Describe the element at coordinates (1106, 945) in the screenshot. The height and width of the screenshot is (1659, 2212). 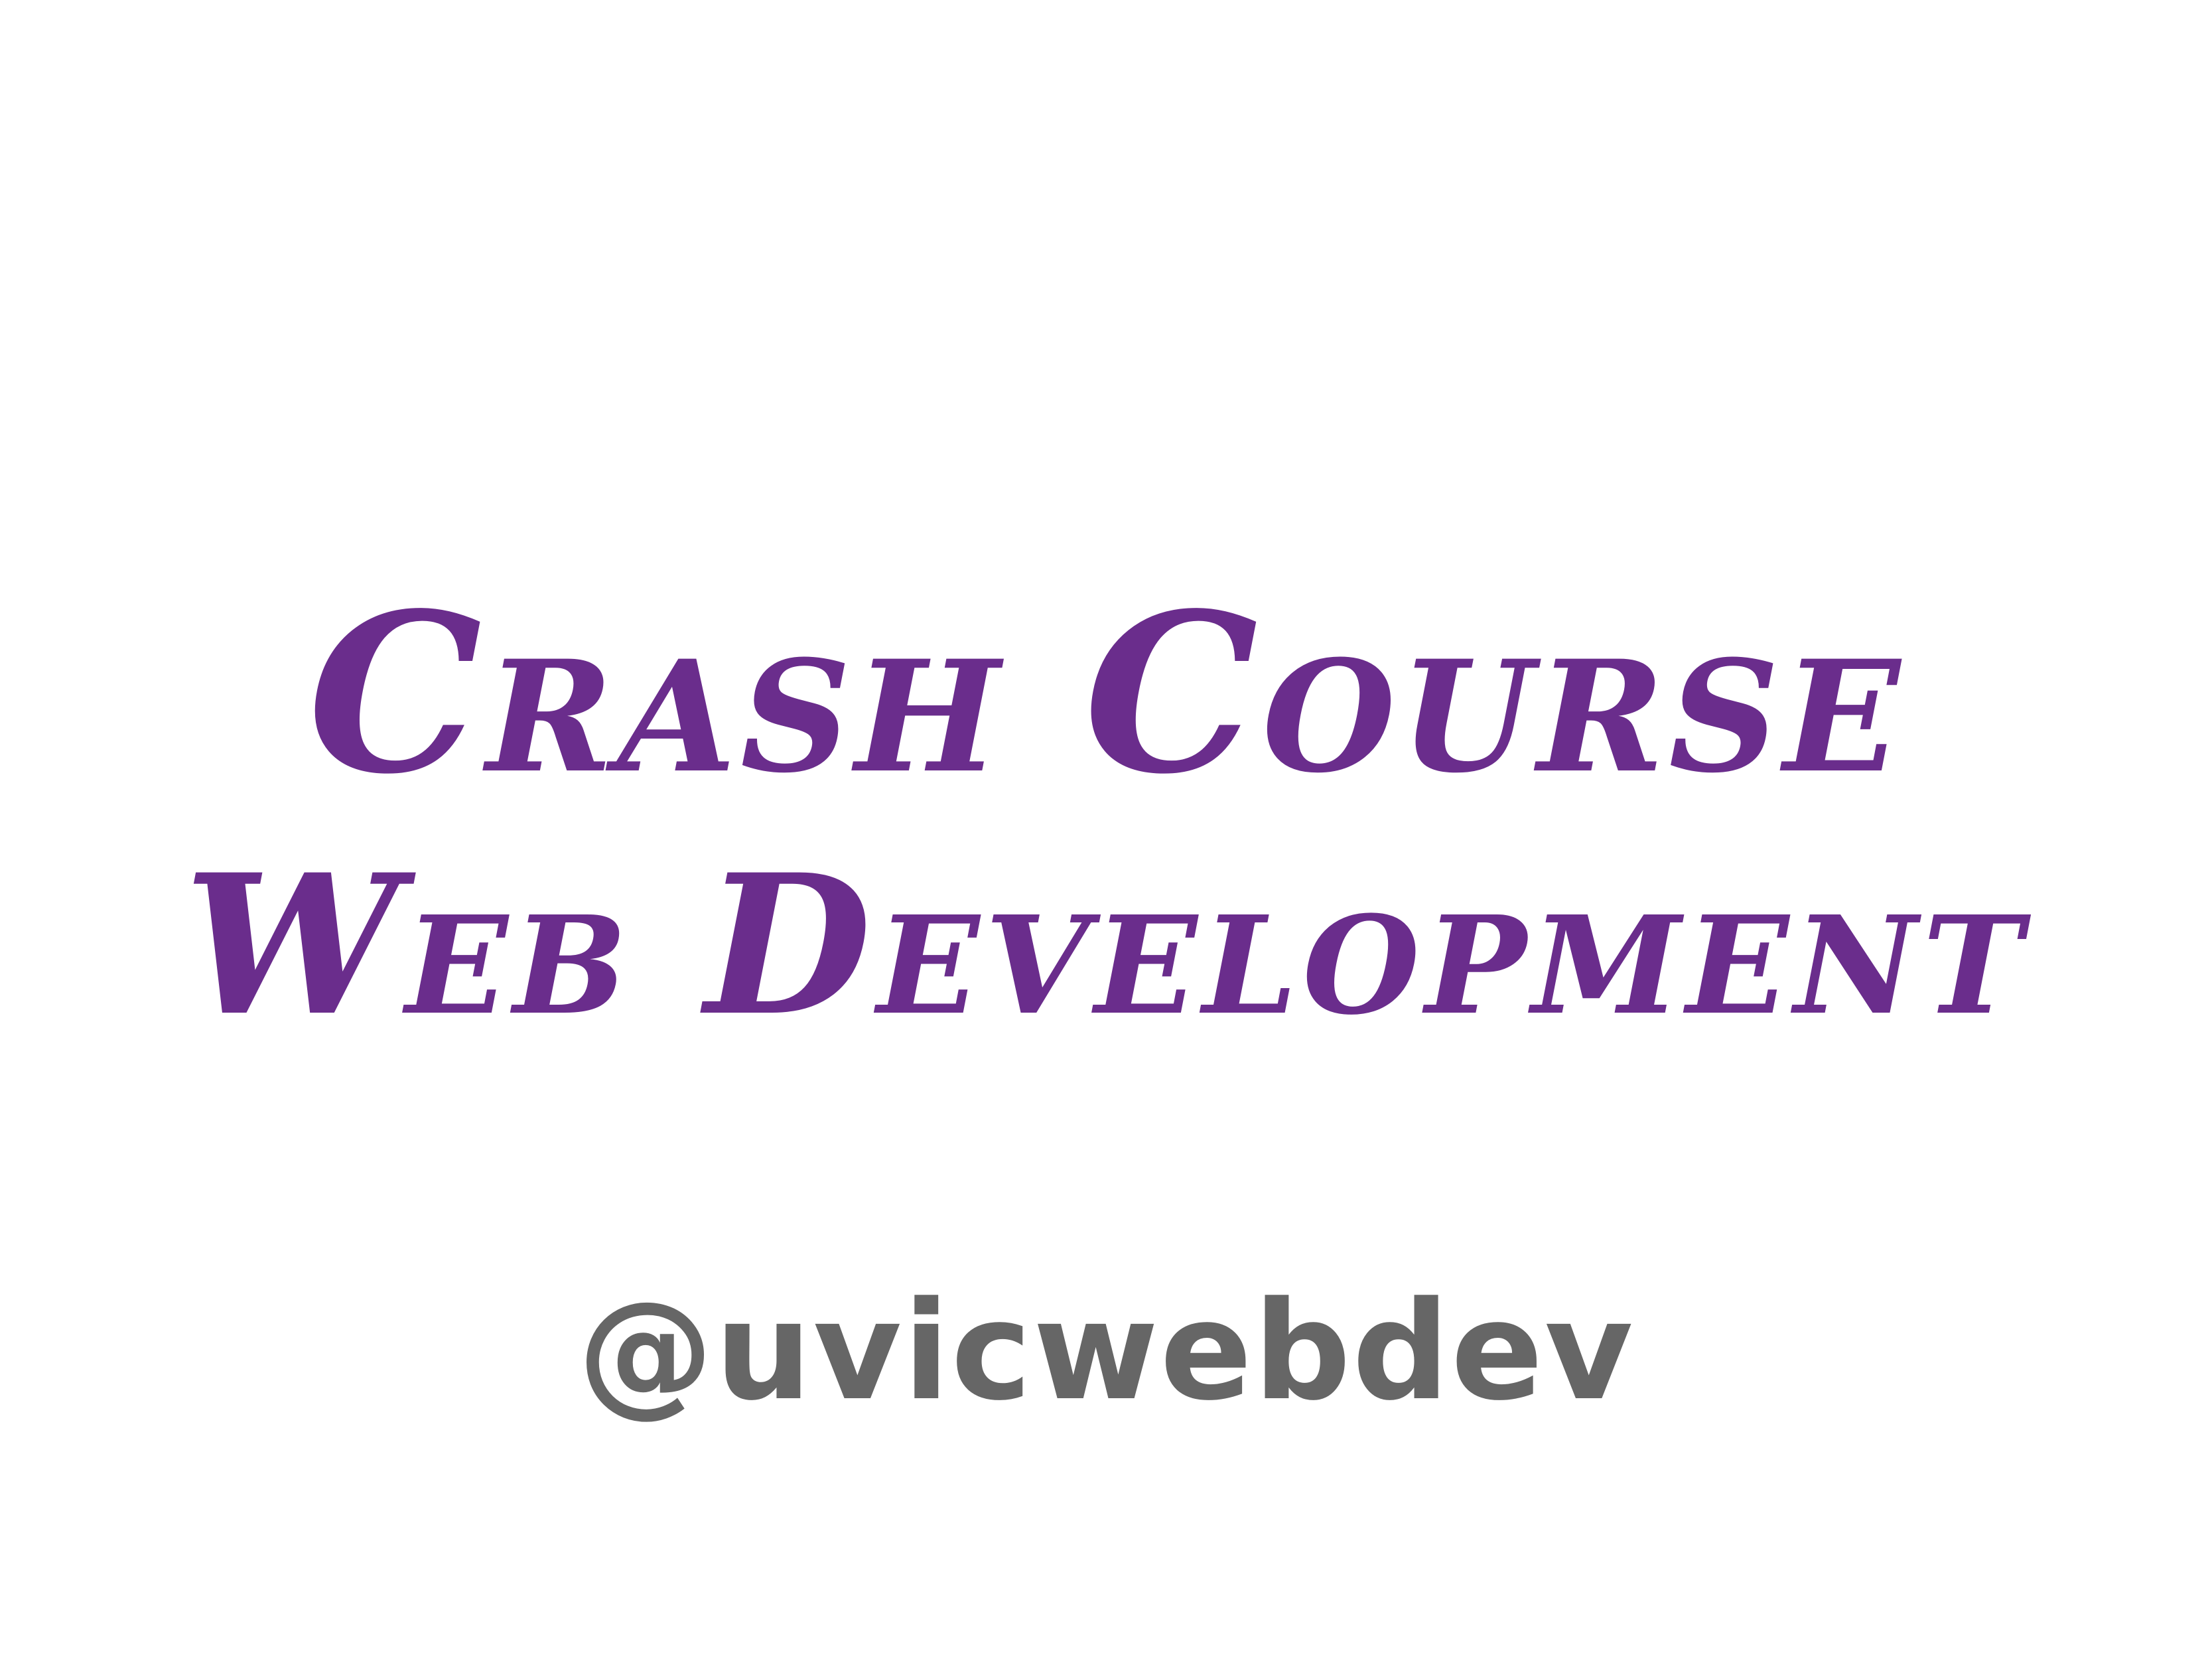
I see `title-line-web-development: Web Development` at that location.